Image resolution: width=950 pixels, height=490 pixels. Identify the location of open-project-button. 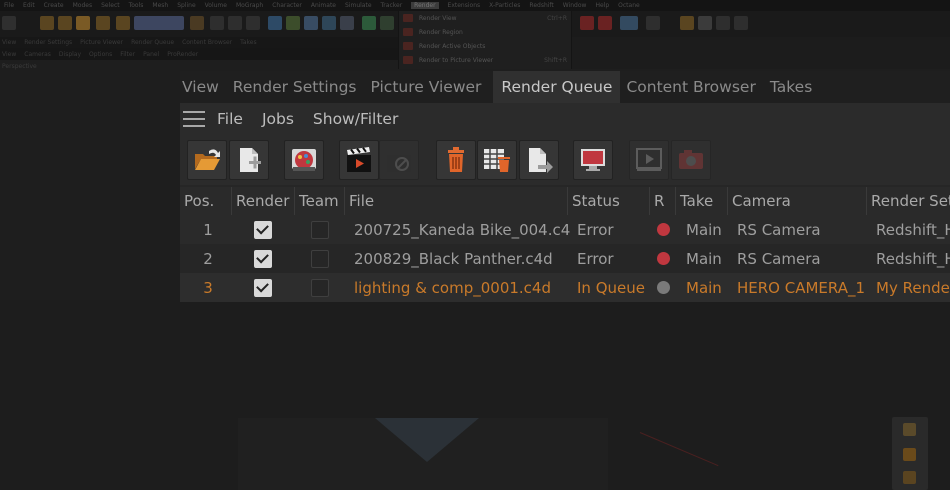
(207, 160).